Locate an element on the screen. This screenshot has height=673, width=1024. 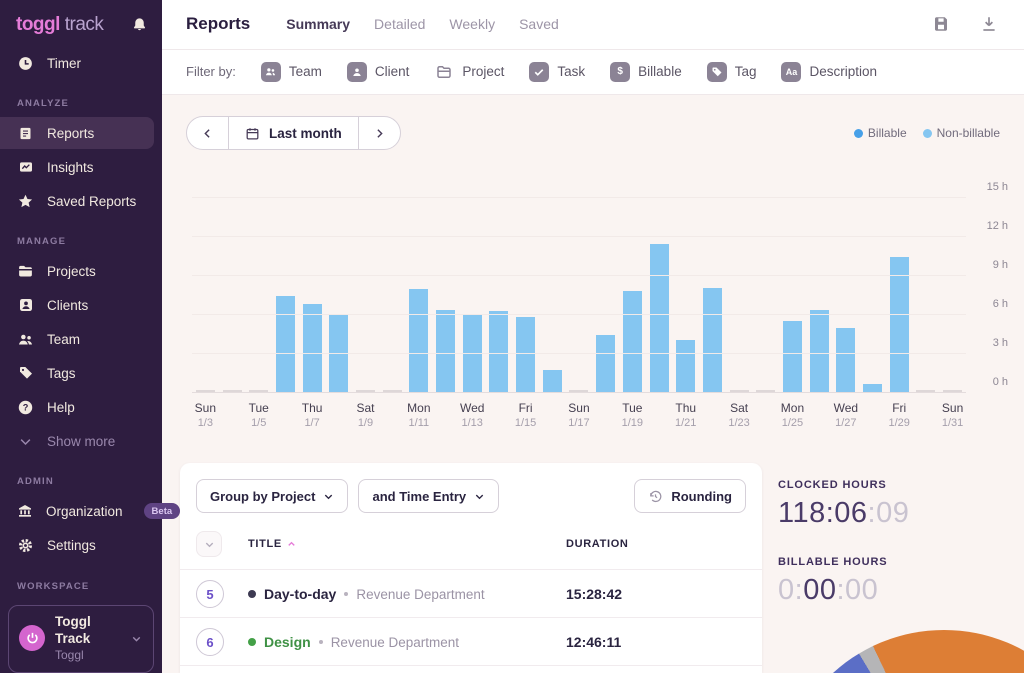
table-row: 5 Day-to-day Revenue Department 15:28:42 is located at coordinates (471, 594).